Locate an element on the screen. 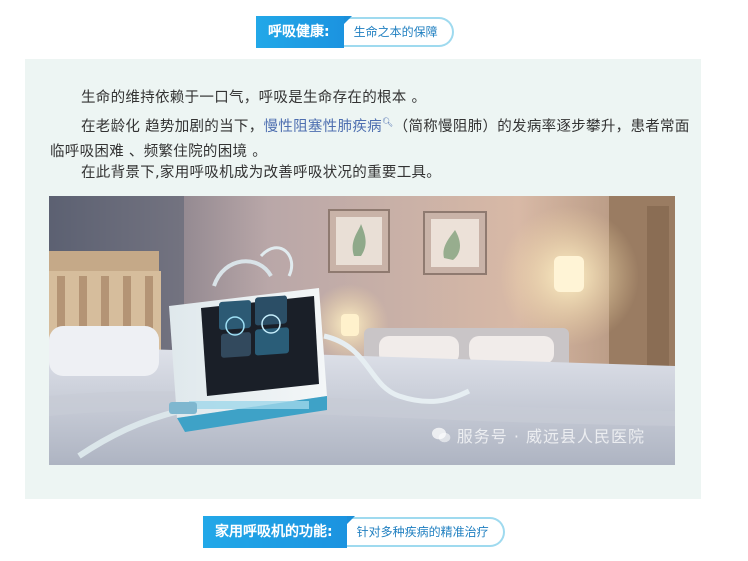 Image resolution: width=748 pixels, height=561 pixels. watermark-text: 服务号 · 威远县人民医院 is located at coordinates (550, 436).